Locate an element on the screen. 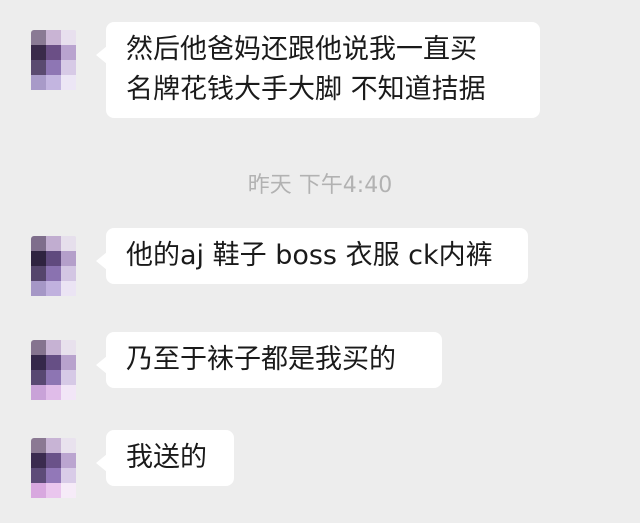  message-bubble: 我送的 is located at coordinates (165, 458).